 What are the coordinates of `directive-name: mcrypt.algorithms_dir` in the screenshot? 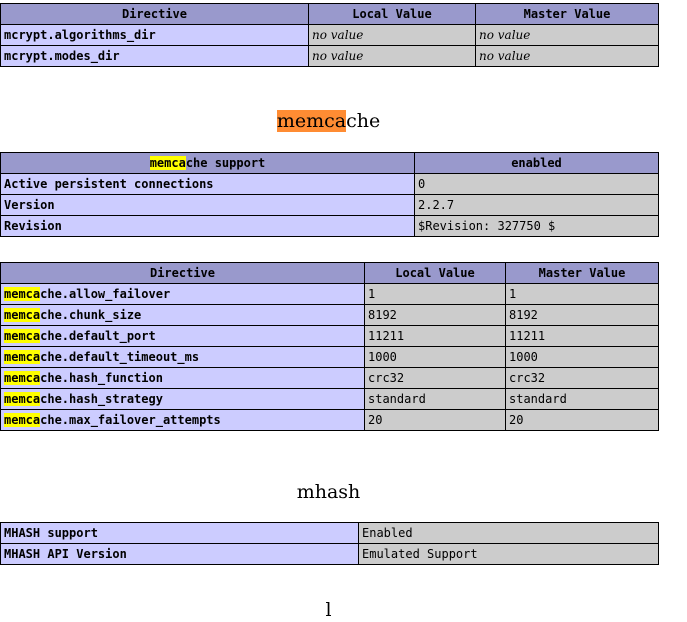 It's located at (154, 35).